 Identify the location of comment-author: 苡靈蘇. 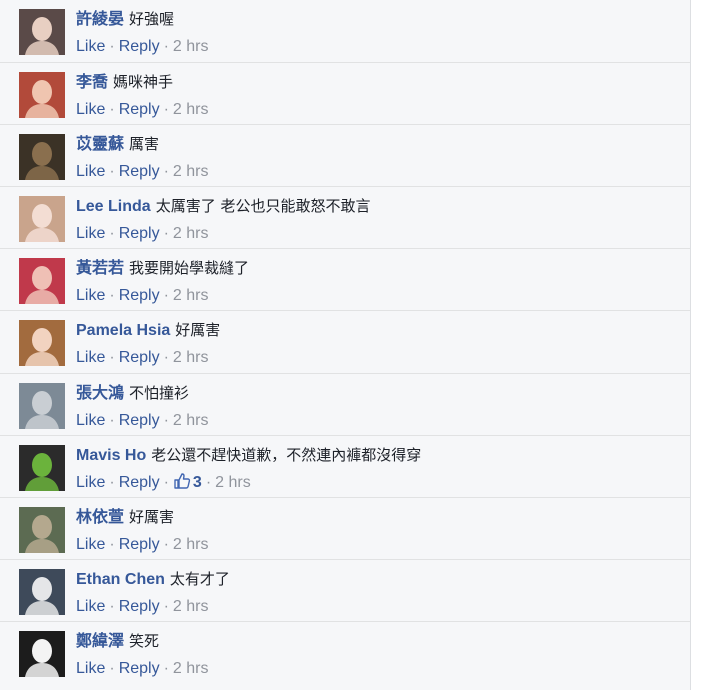
(100, 144).